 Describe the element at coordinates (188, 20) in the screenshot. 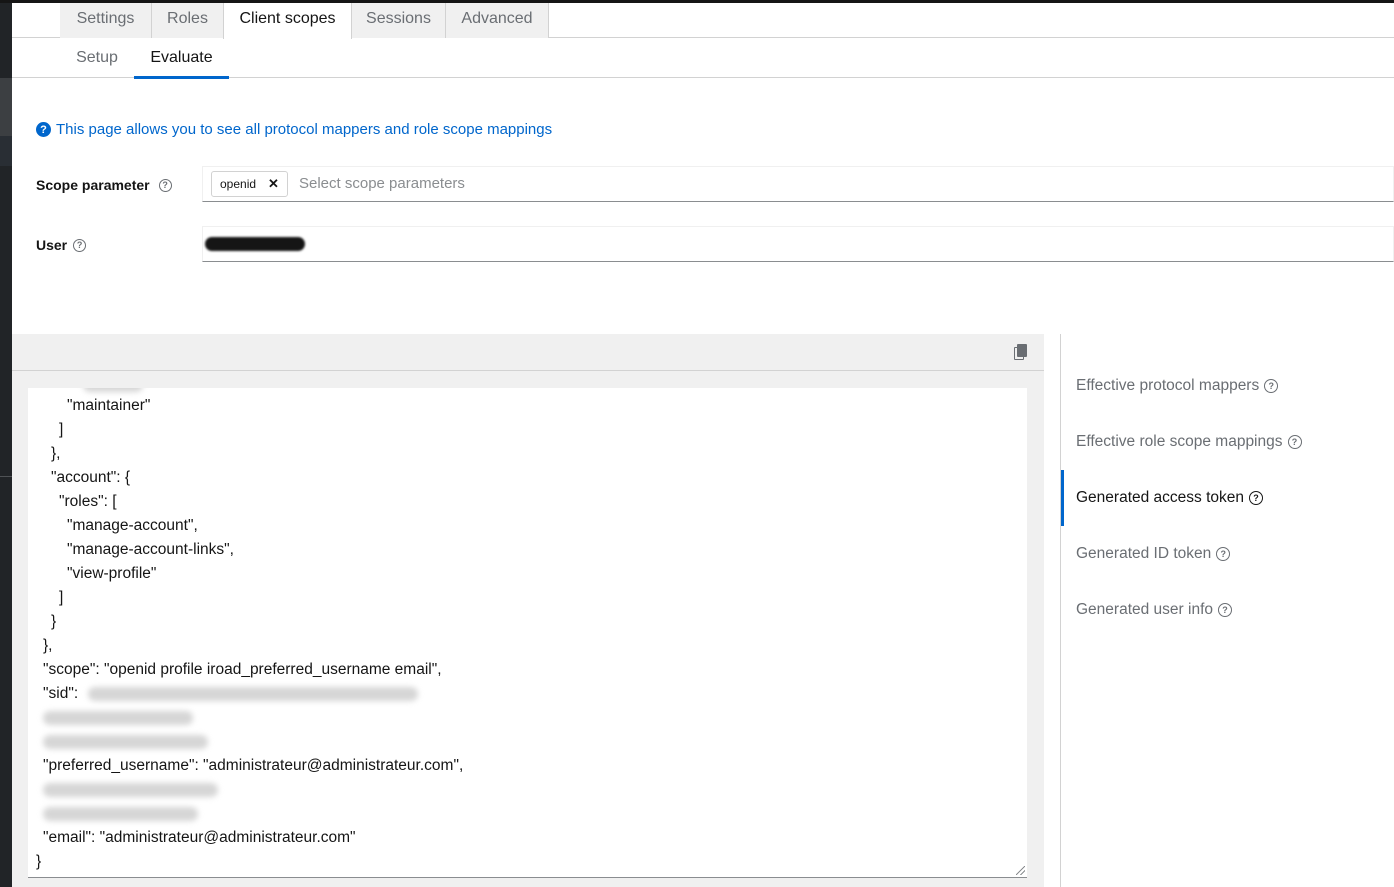

I see `tab-roles: Roles` at that location.